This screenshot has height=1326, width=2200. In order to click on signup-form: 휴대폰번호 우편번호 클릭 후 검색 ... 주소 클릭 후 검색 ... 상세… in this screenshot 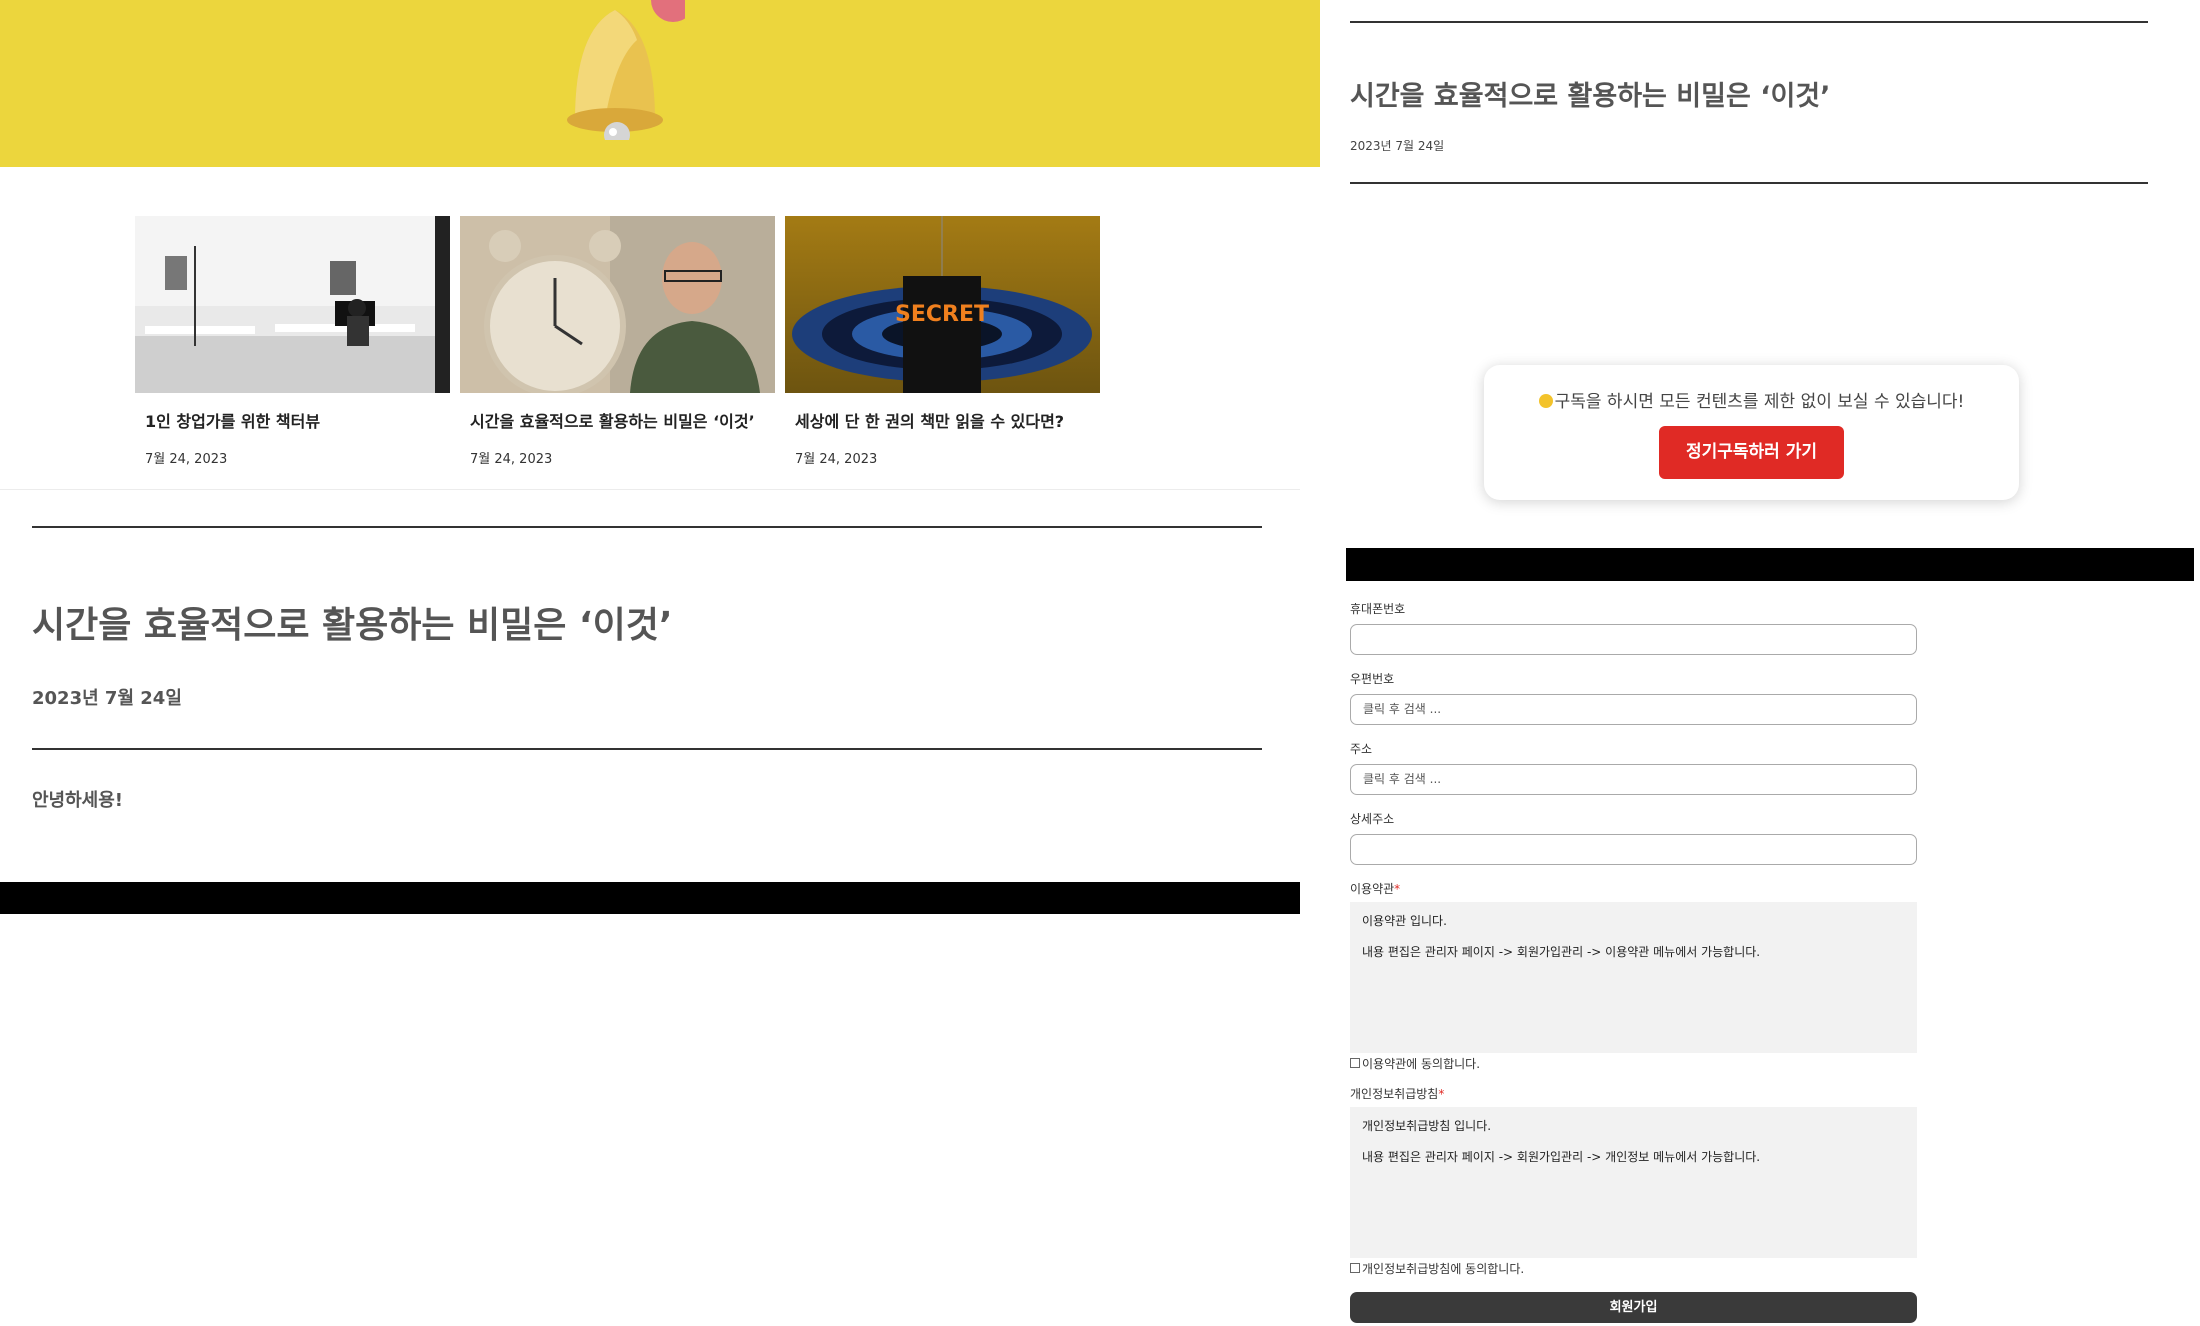, I will do `click(1635, 961)`.